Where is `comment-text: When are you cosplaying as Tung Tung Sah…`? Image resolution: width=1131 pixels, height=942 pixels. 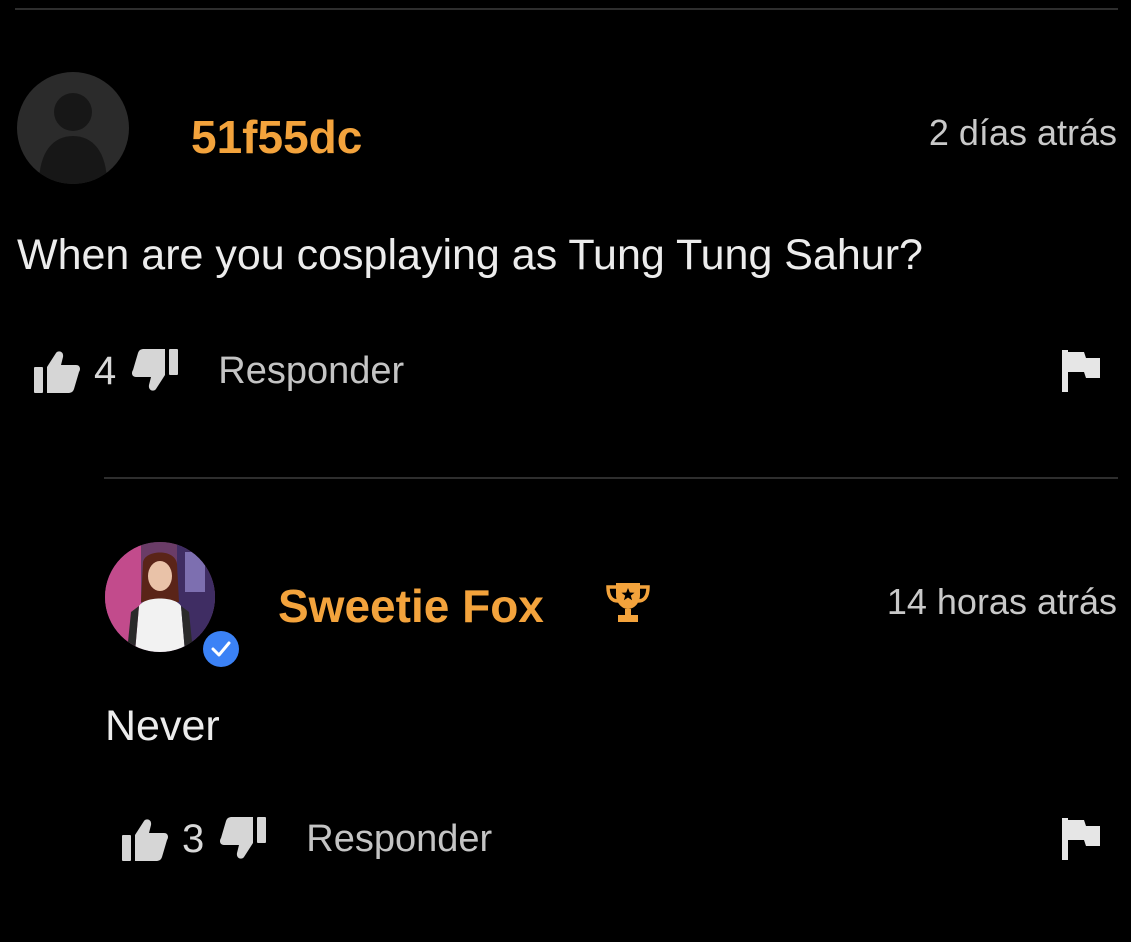 comment-text: When are you cosplaying as Tung Tung Sah… is located at coordinates (470, 255).